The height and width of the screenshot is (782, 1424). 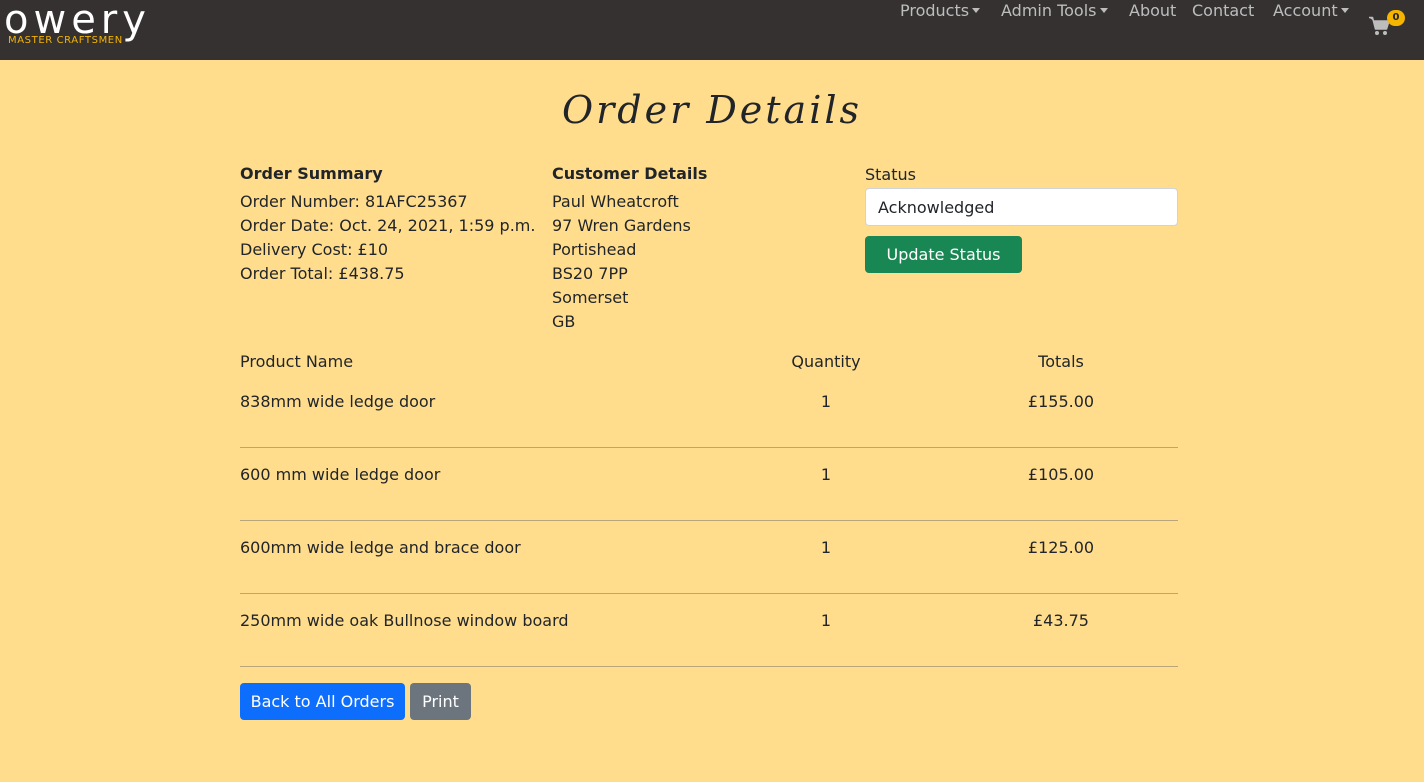 I want to click on nav-contact-label: Contact, so click(x=1223, y=10).